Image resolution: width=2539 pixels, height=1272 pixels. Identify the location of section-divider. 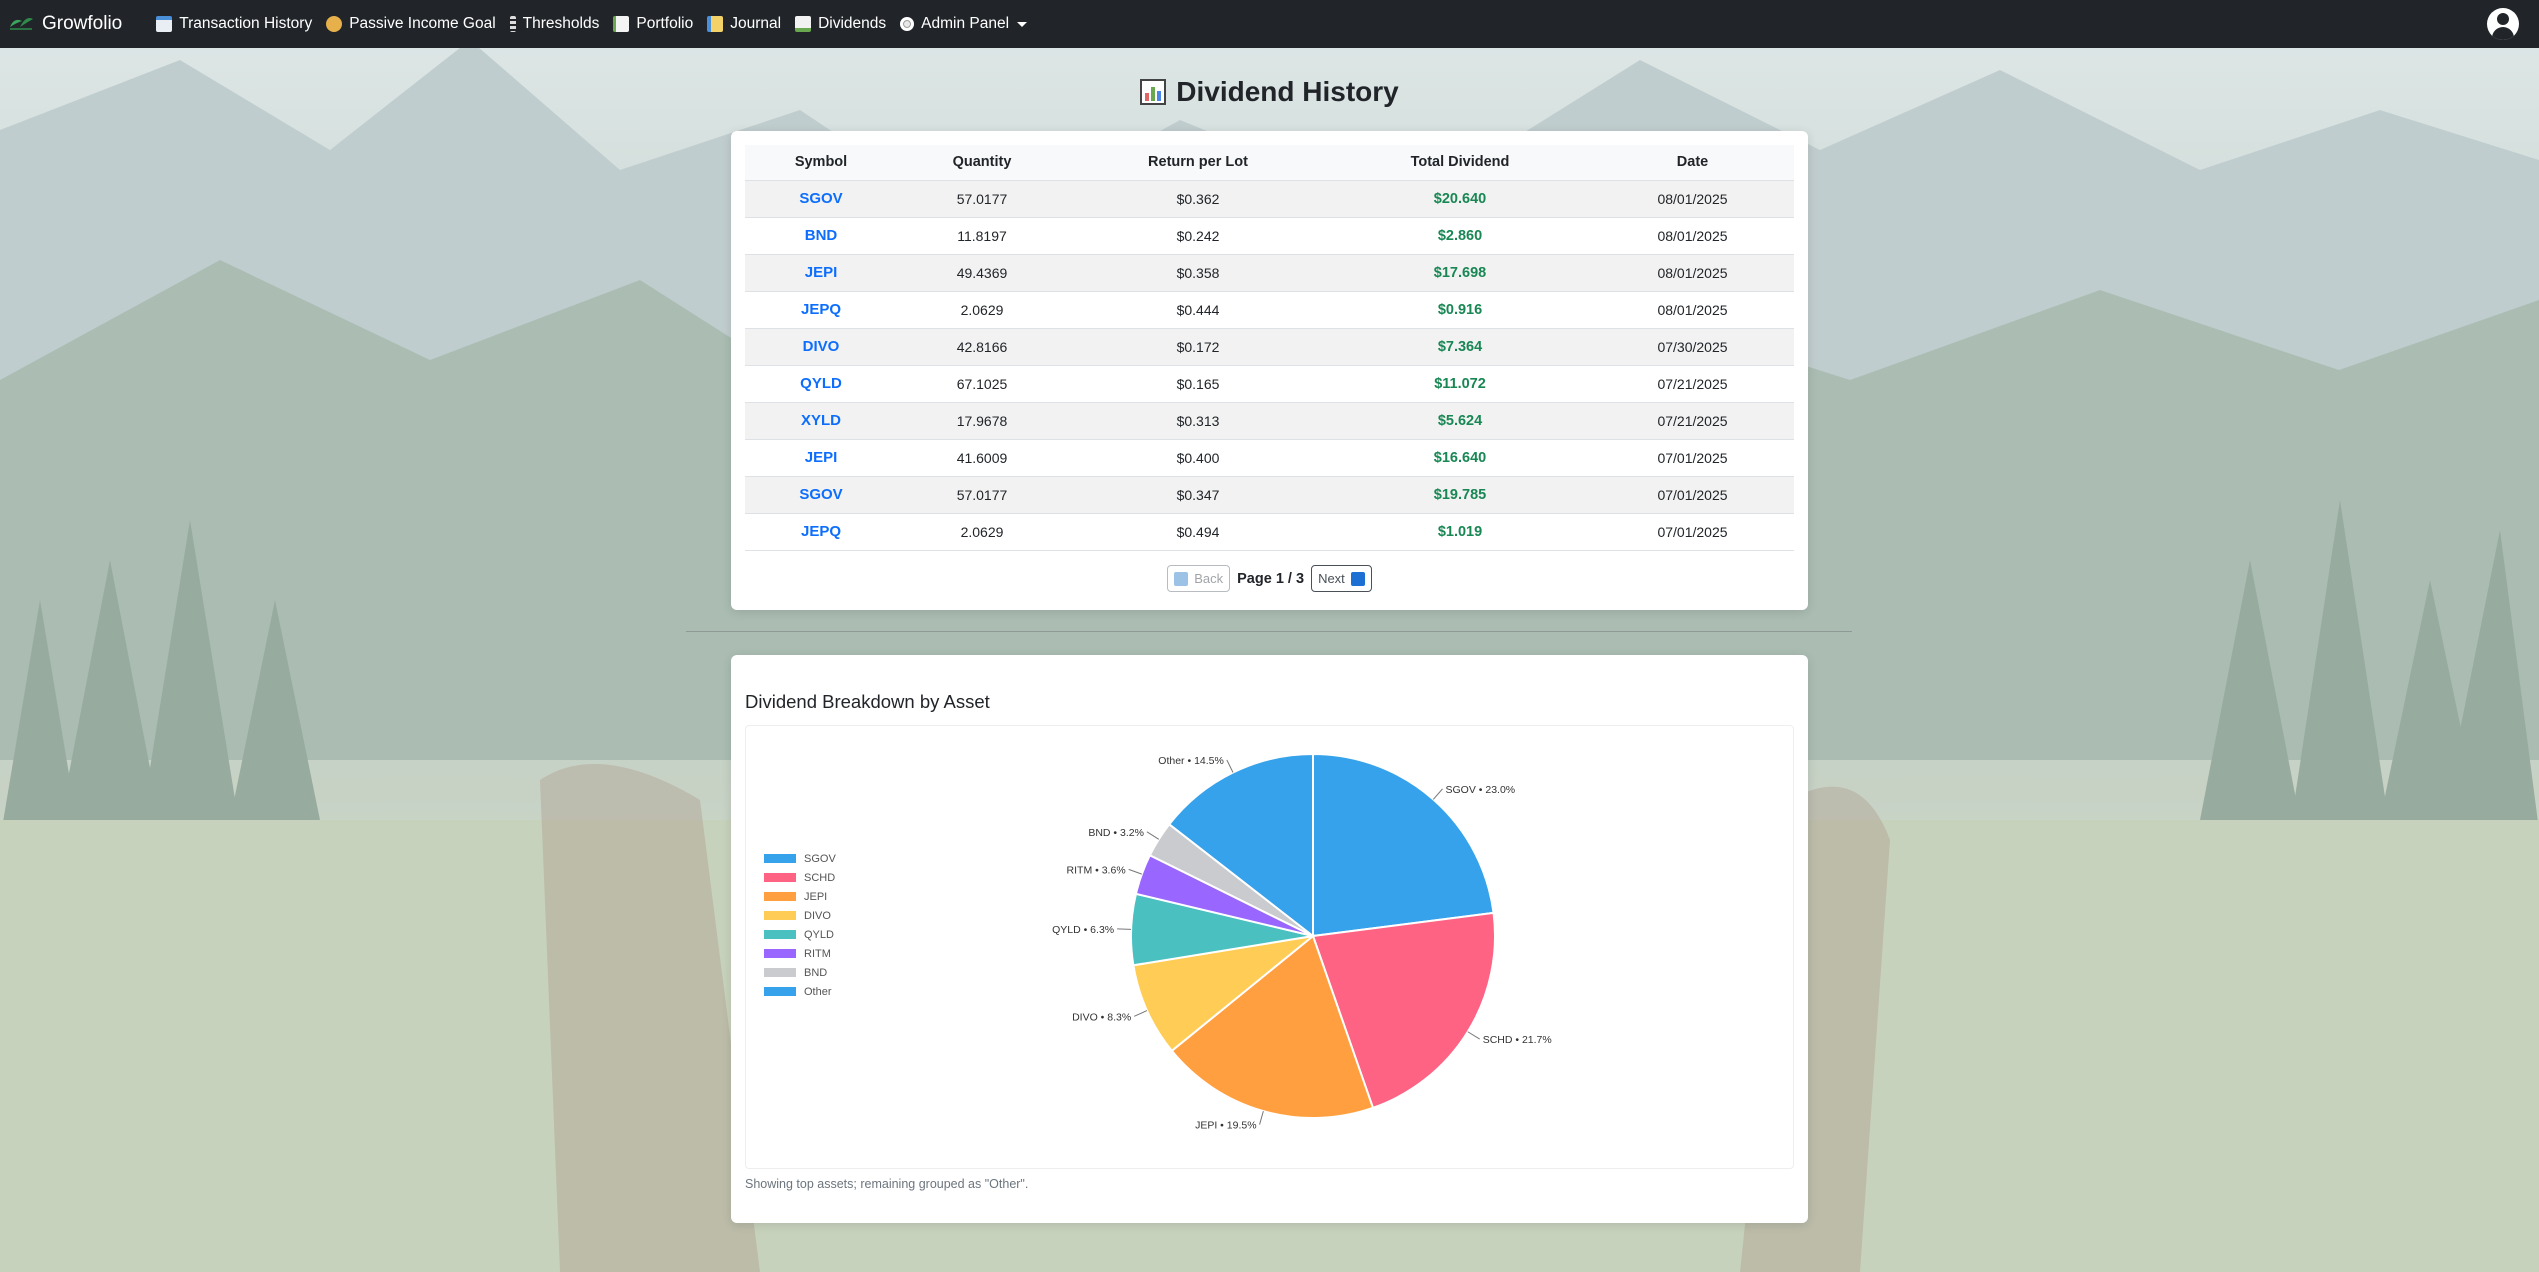
(1269, 631).